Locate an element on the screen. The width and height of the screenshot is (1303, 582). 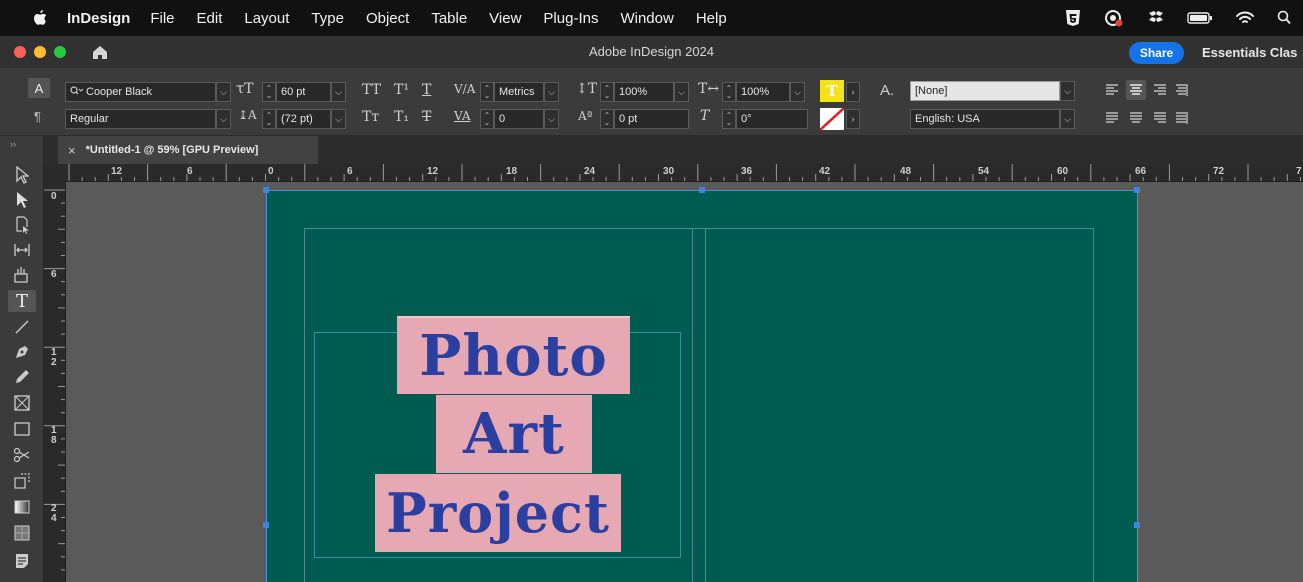
line-tool-icon is located at coordinates (22, 327).